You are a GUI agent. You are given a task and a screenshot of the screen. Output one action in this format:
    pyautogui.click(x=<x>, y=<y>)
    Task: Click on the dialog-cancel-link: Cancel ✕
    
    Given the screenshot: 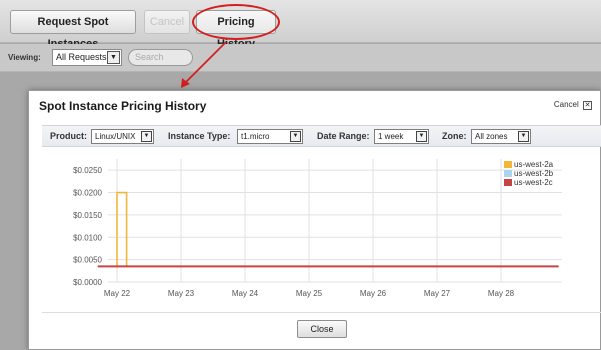 What is the action you would take?
    pyautogui.click(x=573, y=105)
    